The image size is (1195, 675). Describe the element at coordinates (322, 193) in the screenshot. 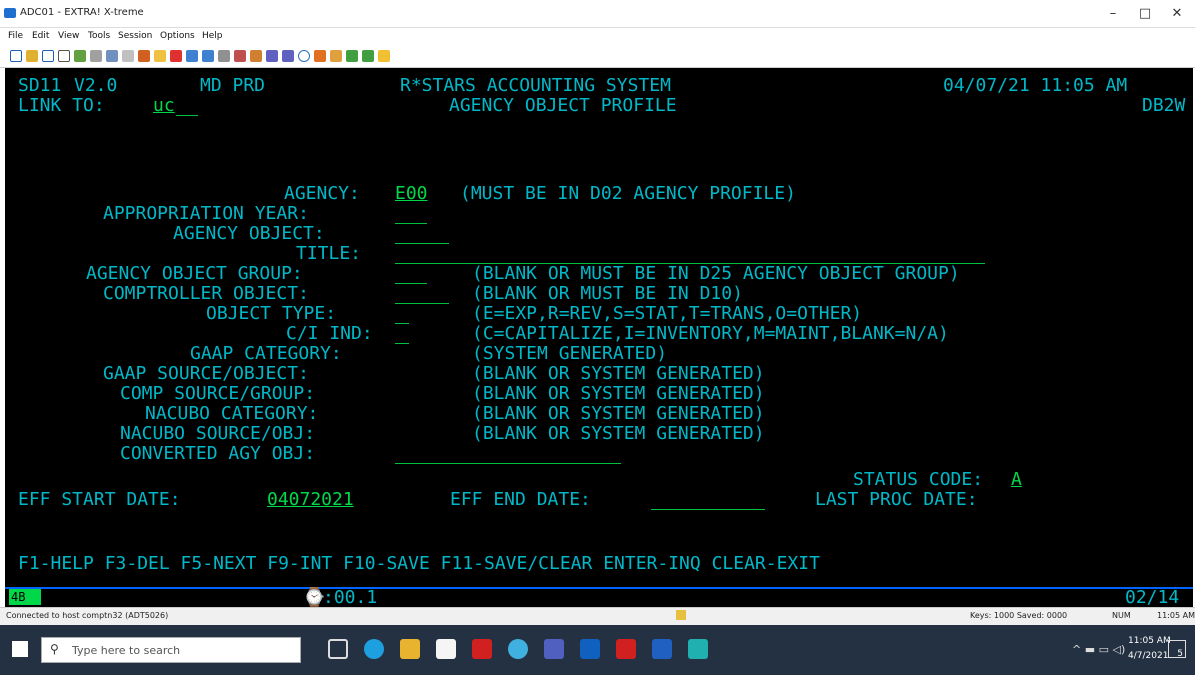

I see `agency-label: AGENCY:` at that location.